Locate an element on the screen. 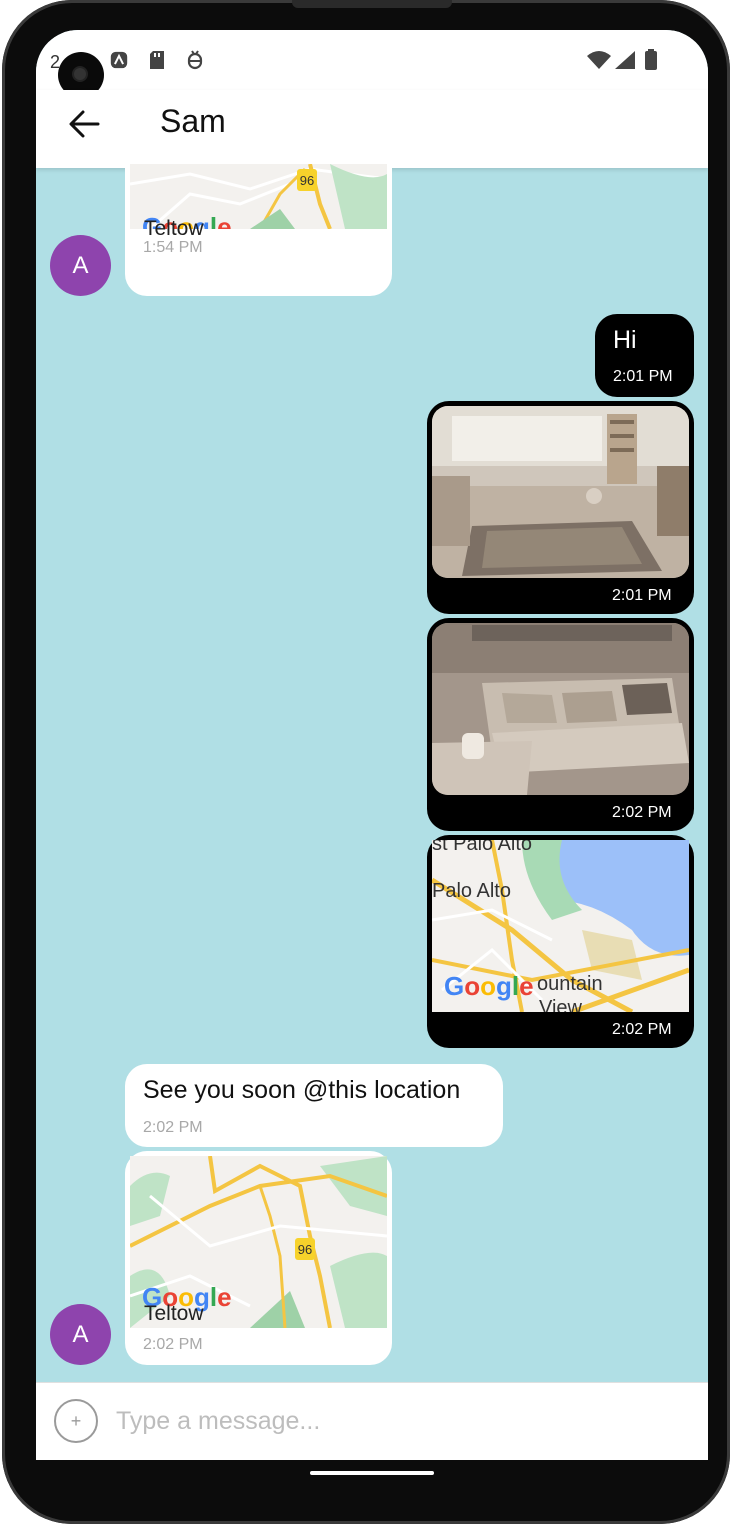 The width and height of the screenshot is (740, 1526). back-button is located at coordinates (84, 124).